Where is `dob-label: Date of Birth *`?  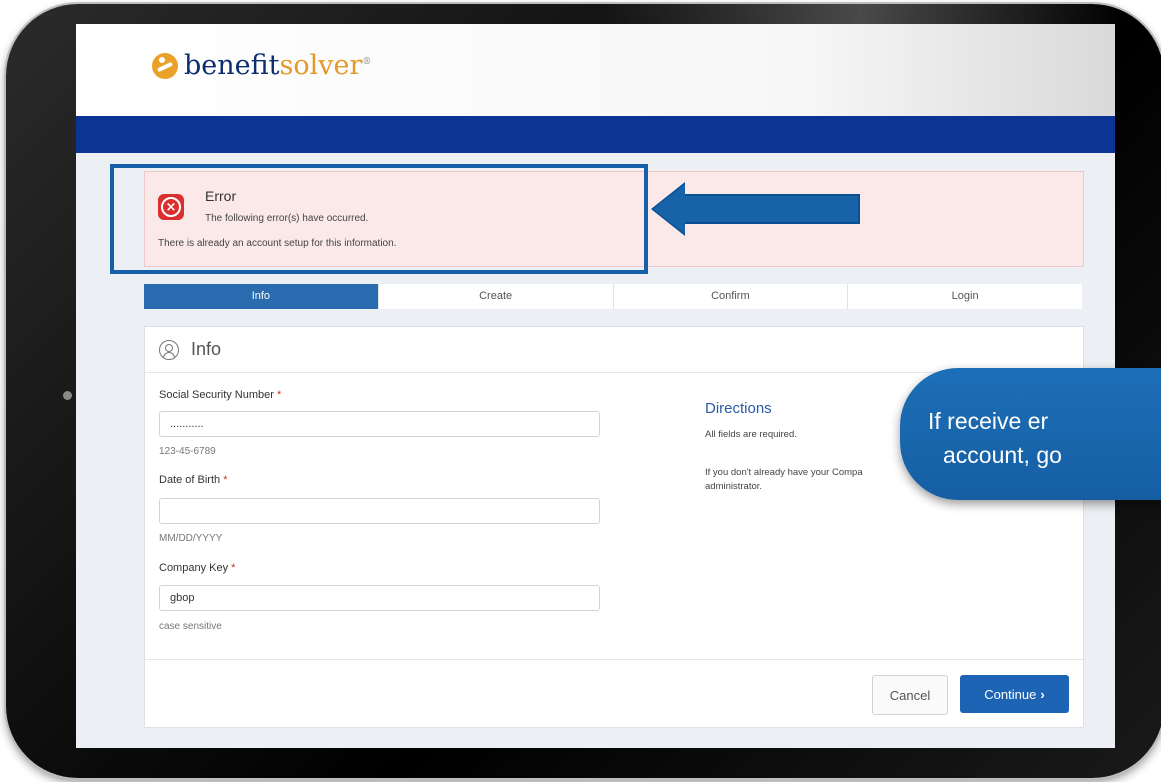 dob-label: Date of Birth * is located at coordinates (193, 480).